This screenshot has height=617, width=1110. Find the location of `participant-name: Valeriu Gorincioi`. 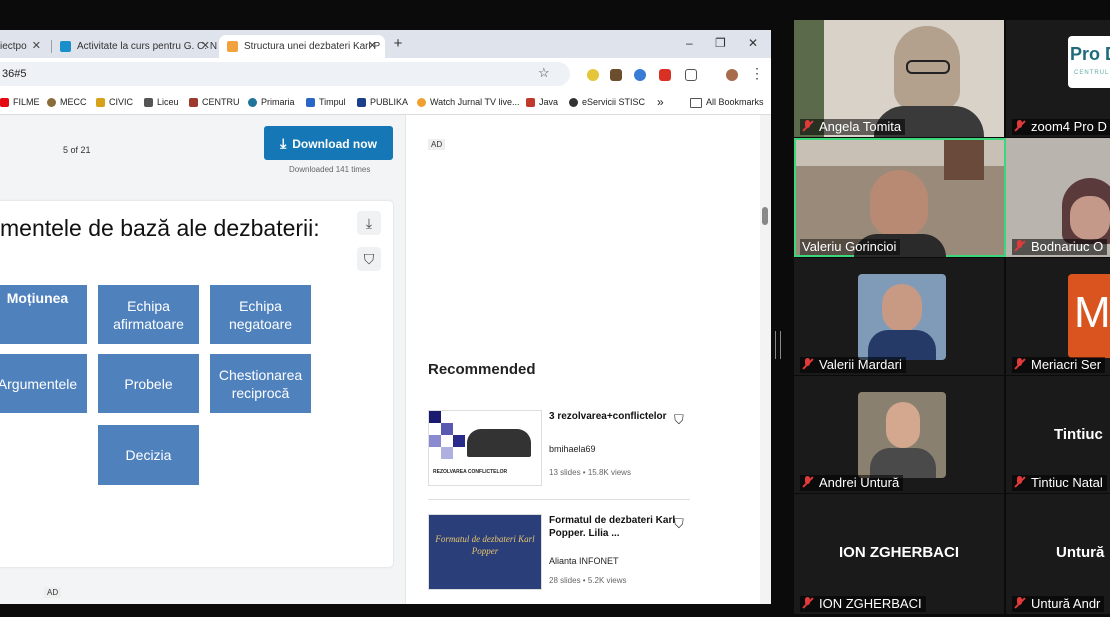

participant-name: Valeriu Gorincioi is located at coordinates (850, 247).